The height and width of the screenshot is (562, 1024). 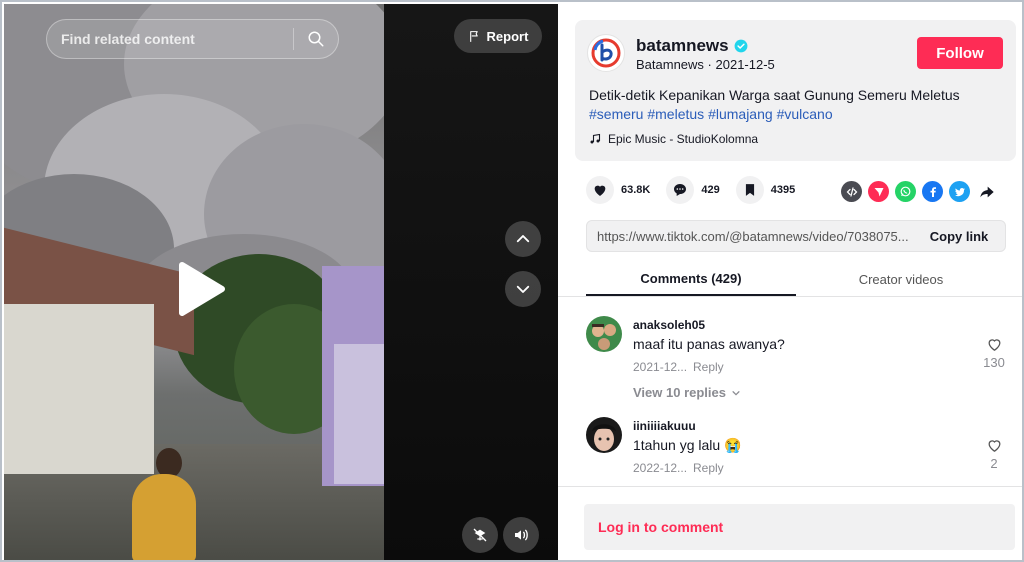 I want to click on batamnews-logo, so click(x=606, y=53).